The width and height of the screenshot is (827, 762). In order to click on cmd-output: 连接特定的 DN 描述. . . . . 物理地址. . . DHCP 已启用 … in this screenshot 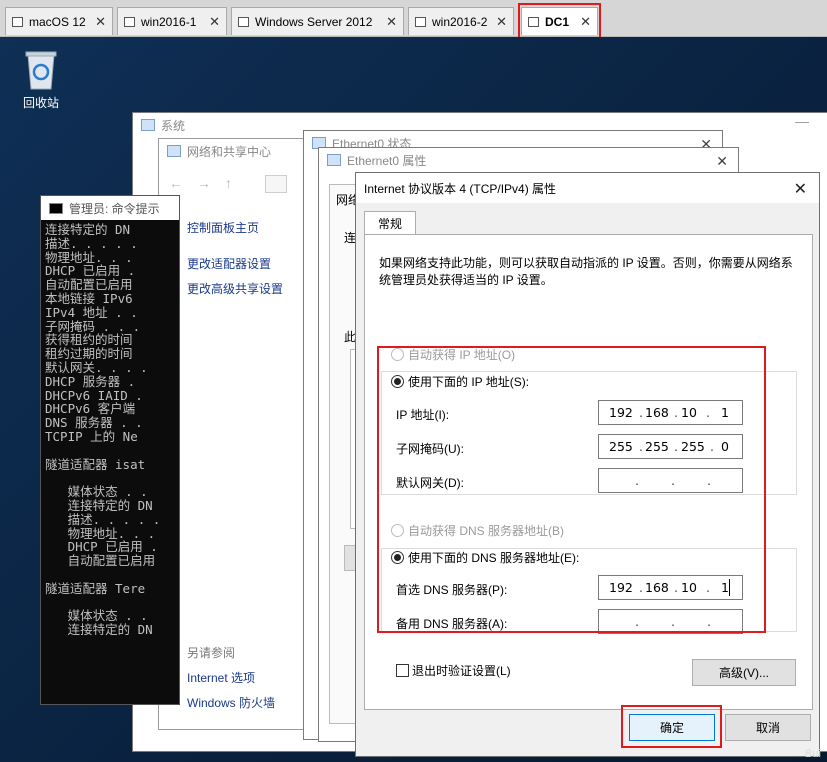, I will do `click(103, 430)`.